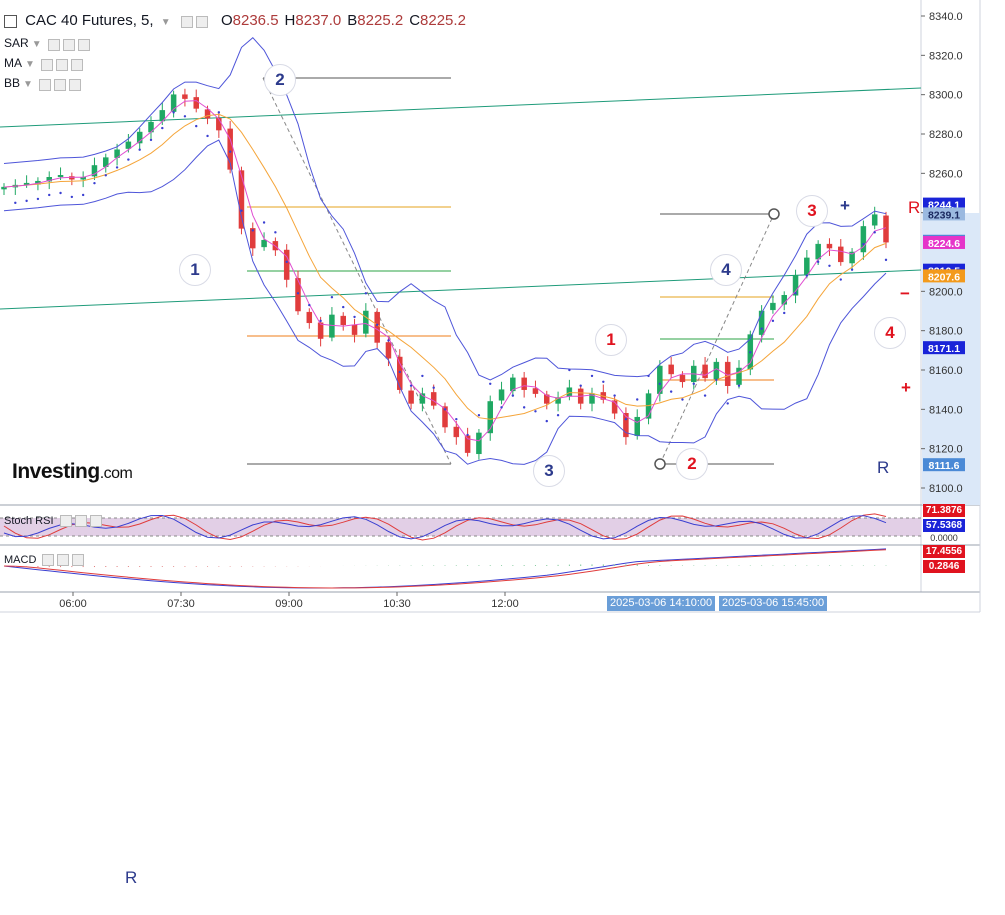 Image resolution: width=1005 pixels, height=915 pixels. Describe the element at coordinates (774, 214) in the screenshot. I see `fib-anchor-handle` at that location.